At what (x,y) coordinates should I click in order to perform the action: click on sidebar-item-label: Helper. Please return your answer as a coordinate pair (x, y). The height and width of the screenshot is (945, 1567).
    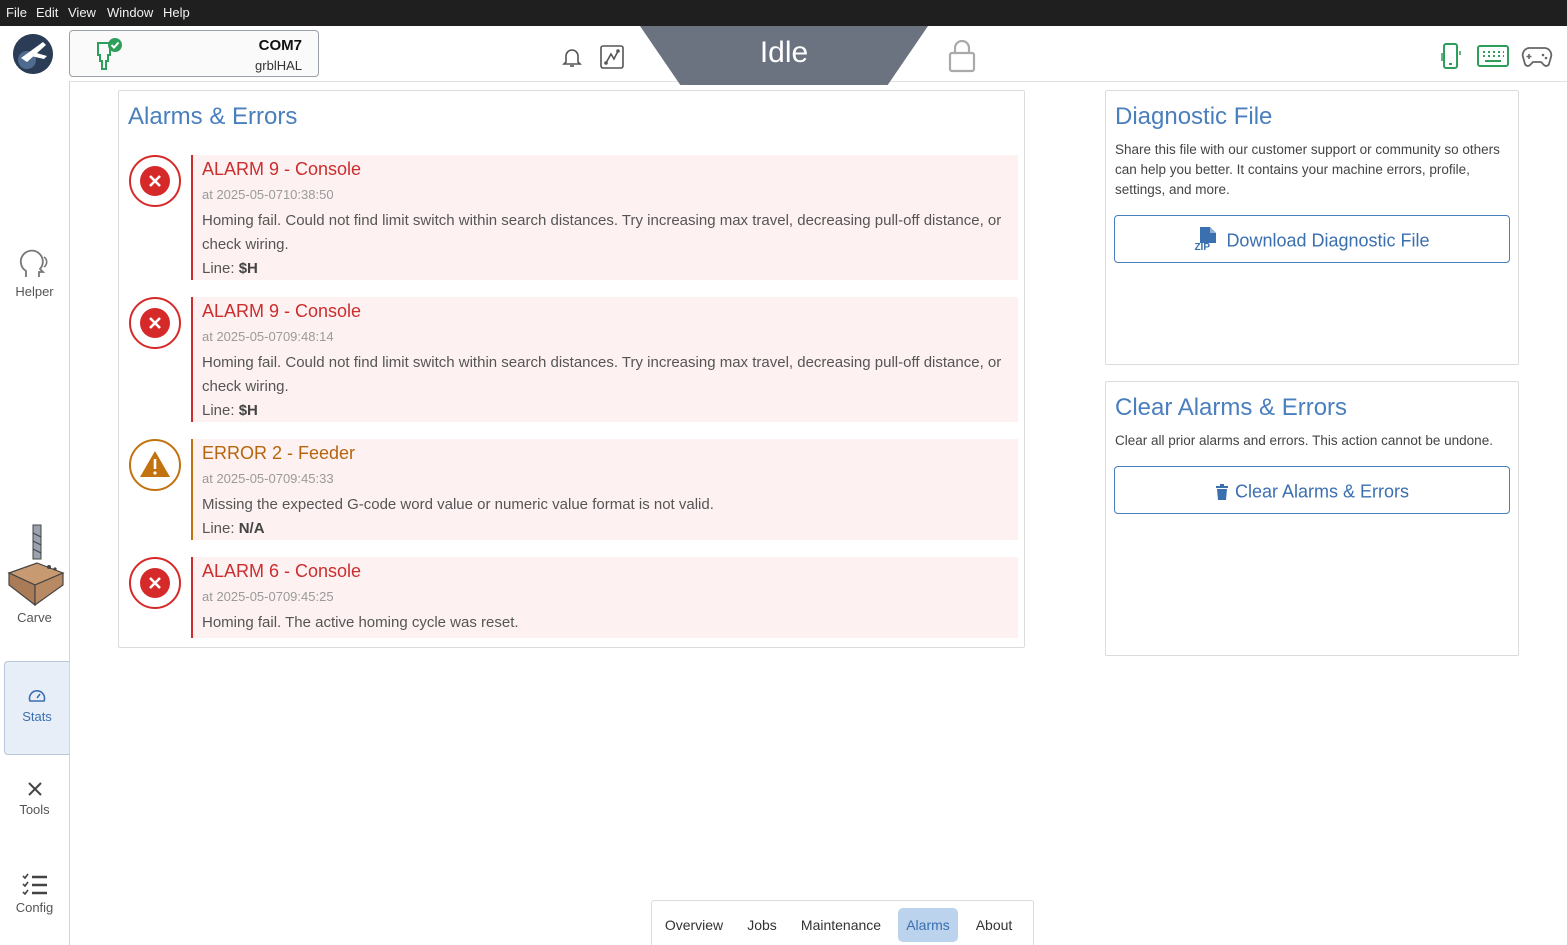
    Looking at the image, I should click on (34, 291).